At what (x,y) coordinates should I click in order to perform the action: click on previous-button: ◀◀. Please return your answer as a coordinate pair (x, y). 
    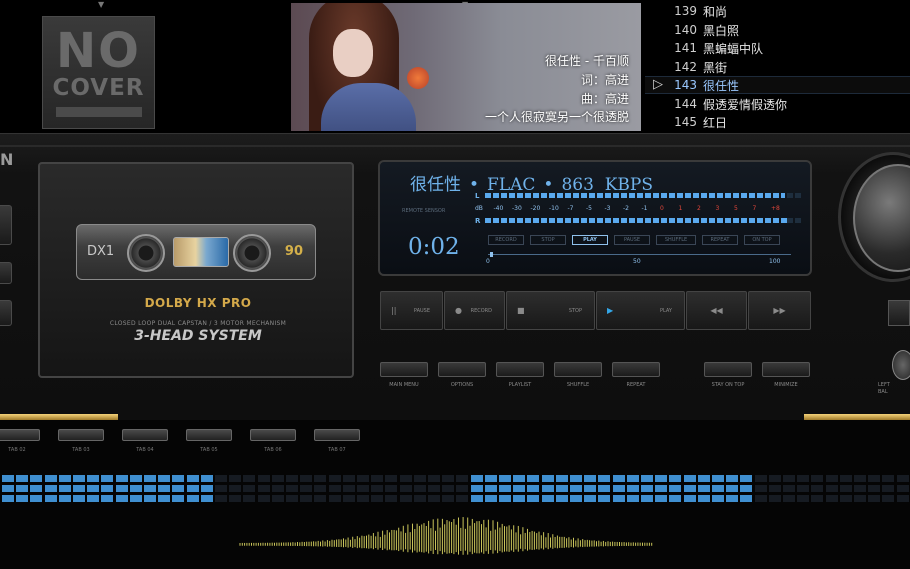
    Looking at the image, I should click on (716, 310).